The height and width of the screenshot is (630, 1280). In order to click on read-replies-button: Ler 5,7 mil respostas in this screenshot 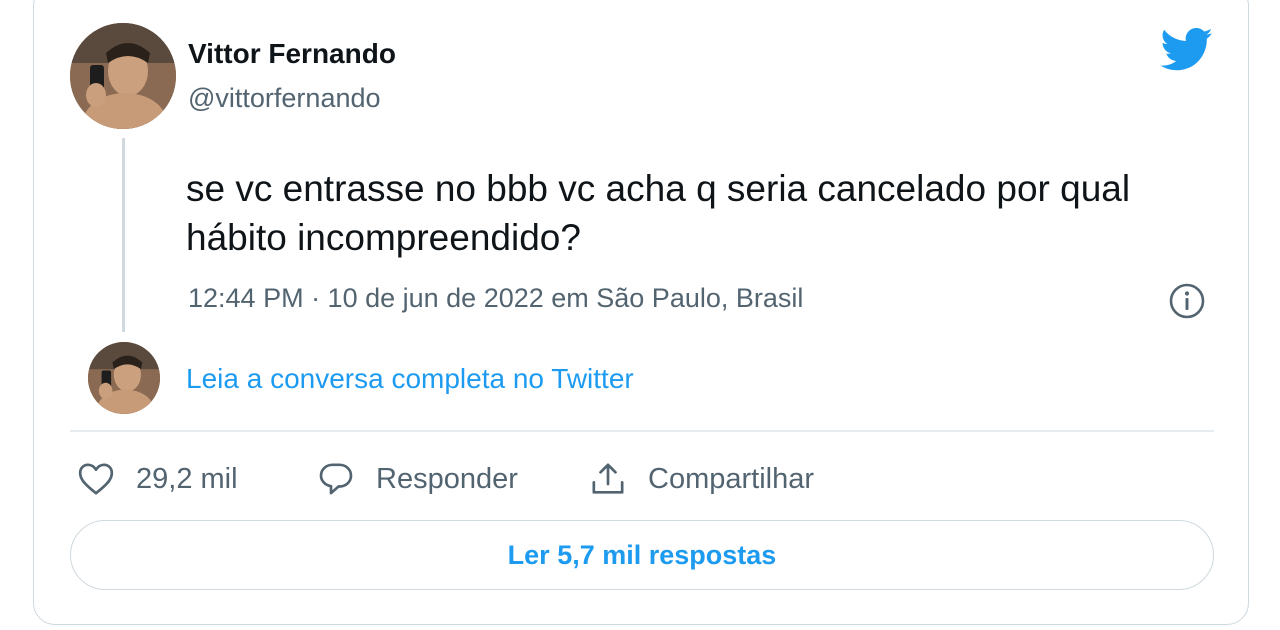, I will do `click(642, 555)`.